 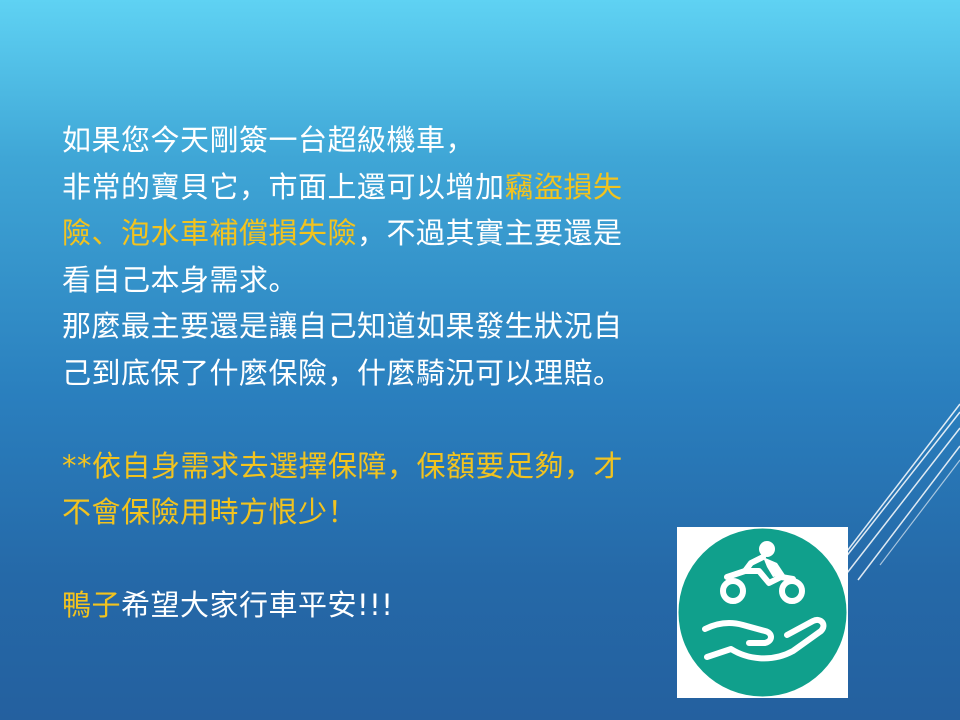 I want to click on tip-line: **依自身需求去選擇保障，保額要足夠，才, so click(x=432, y=466).